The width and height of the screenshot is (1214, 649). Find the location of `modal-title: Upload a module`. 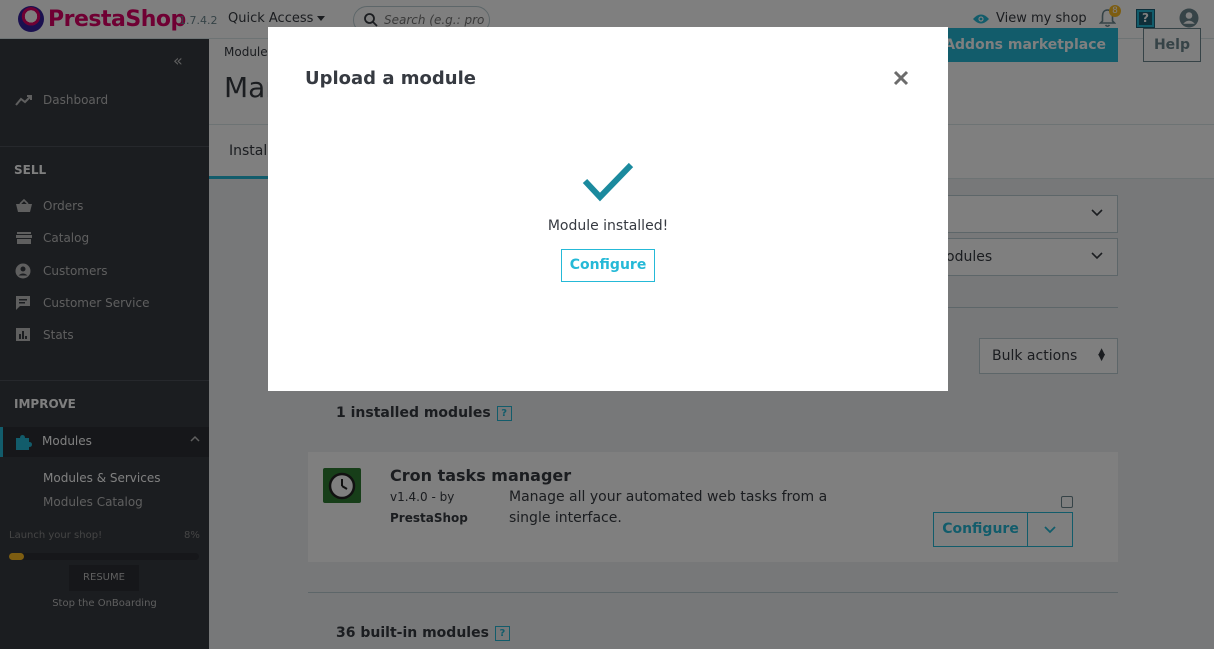

modal-title: Upload a module is located at coordinates (390, 78).